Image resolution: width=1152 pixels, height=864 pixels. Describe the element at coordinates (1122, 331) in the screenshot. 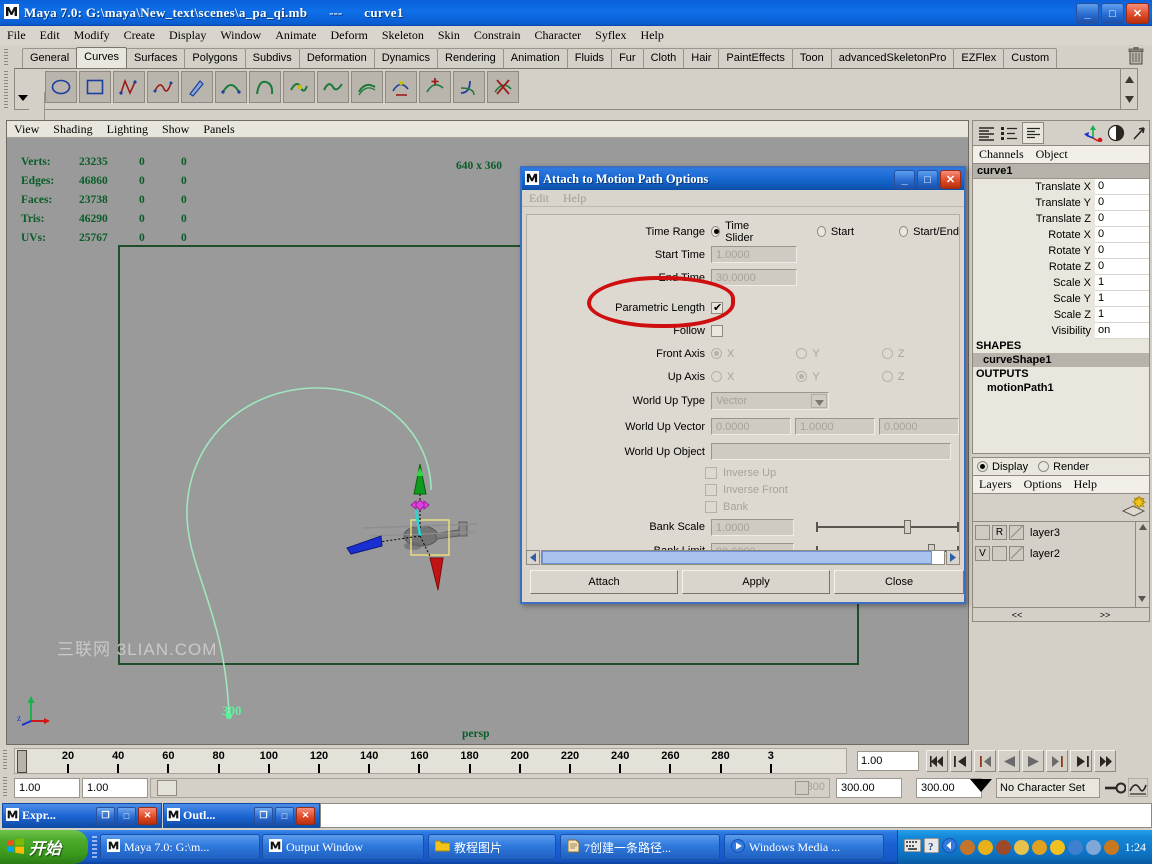

I see `channel-value: on` at that location.